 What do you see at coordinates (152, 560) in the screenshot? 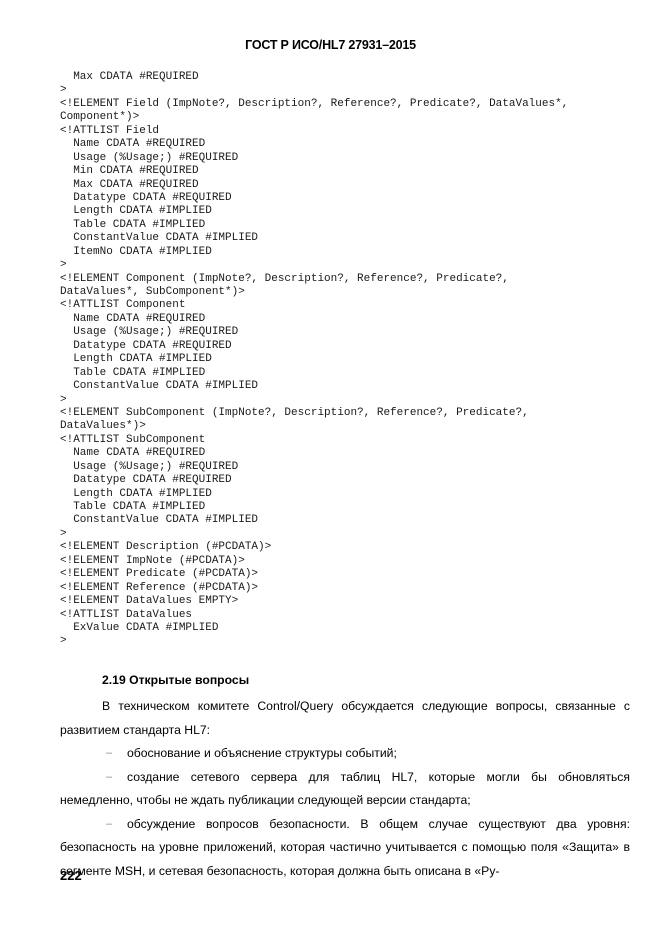
I see `code-line: <!ELEMENT ImpNote (#PCDATA)>` at bounding box center [152, 560].